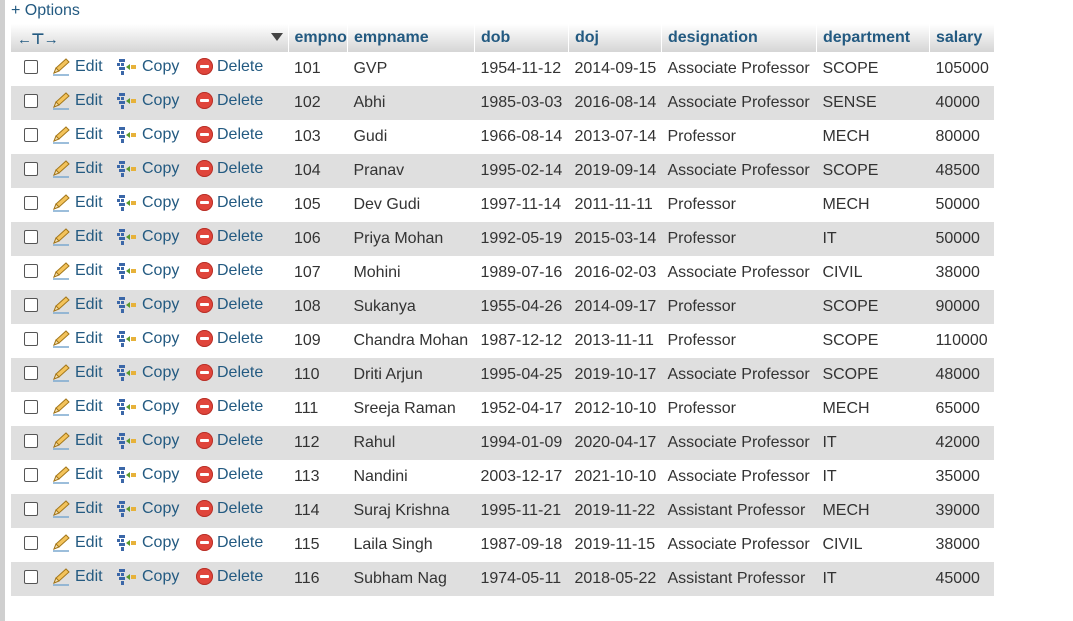 The height and width of the screenshot is (621, 1073). What do you see at coordinates (411, 103) in the screenshot?
I see `cell-empname: Abhi` at bounding box center [411, 103].